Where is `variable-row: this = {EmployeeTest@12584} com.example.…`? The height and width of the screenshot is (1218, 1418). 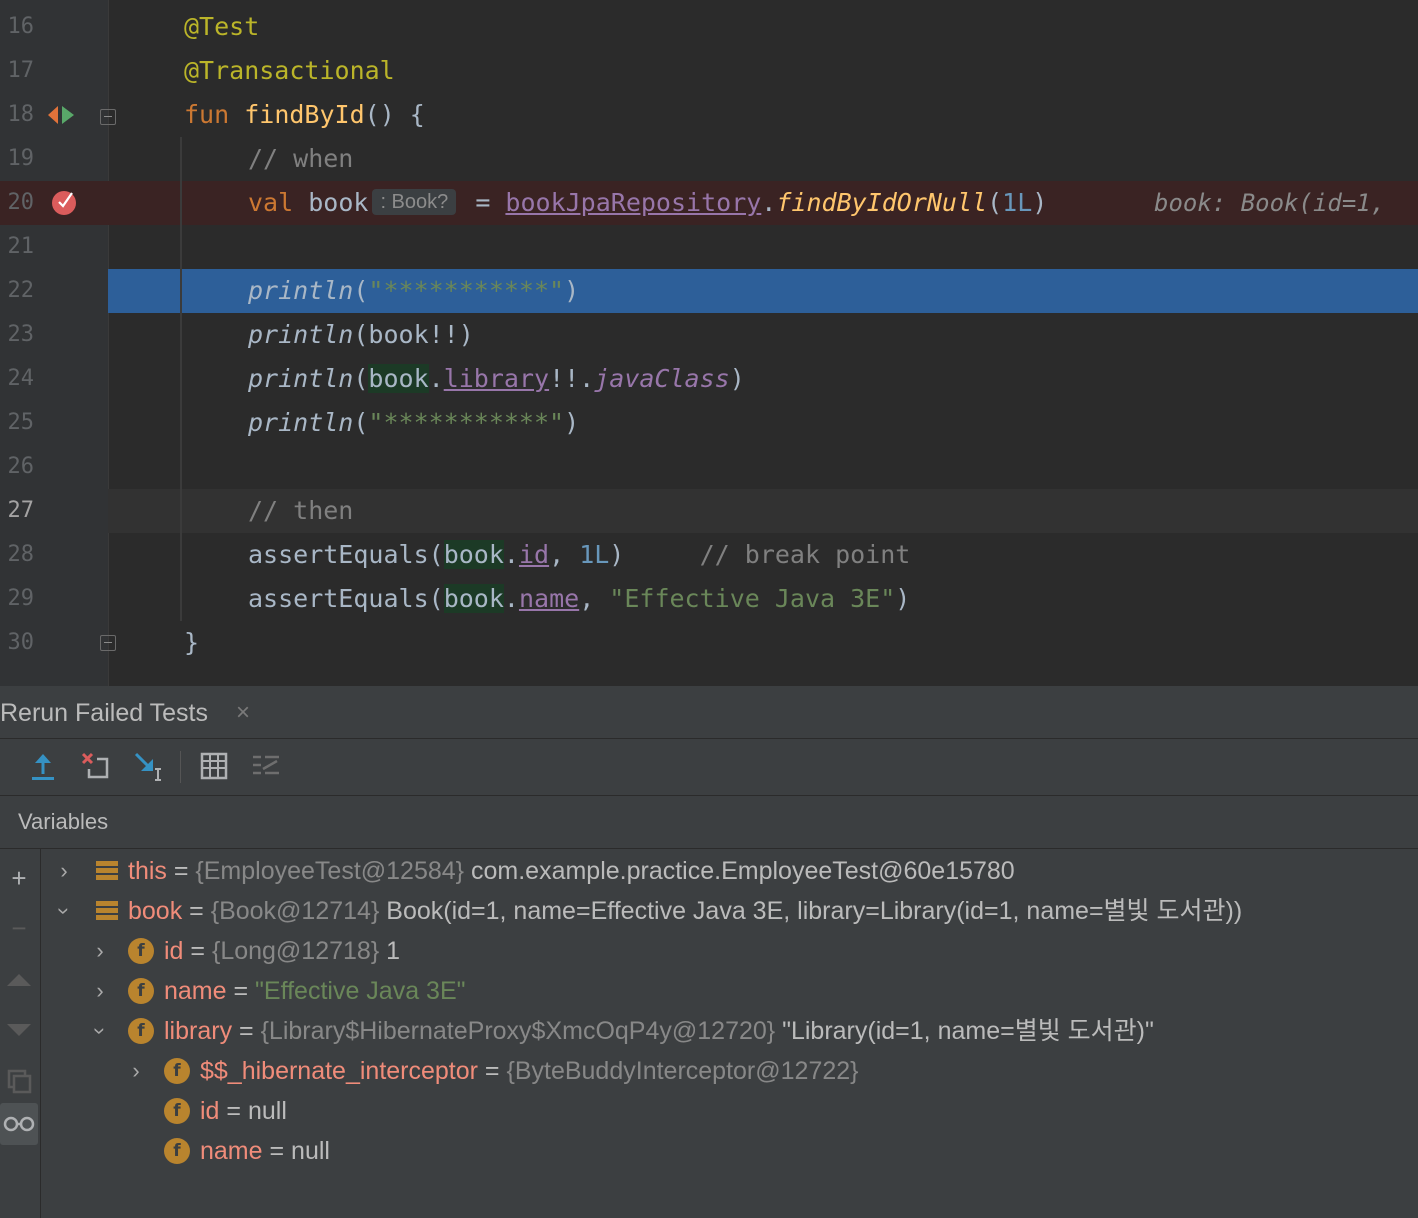 variable-row: this = {EmployeeTest@12584} com.example.… is located at coordinates (571, 871).